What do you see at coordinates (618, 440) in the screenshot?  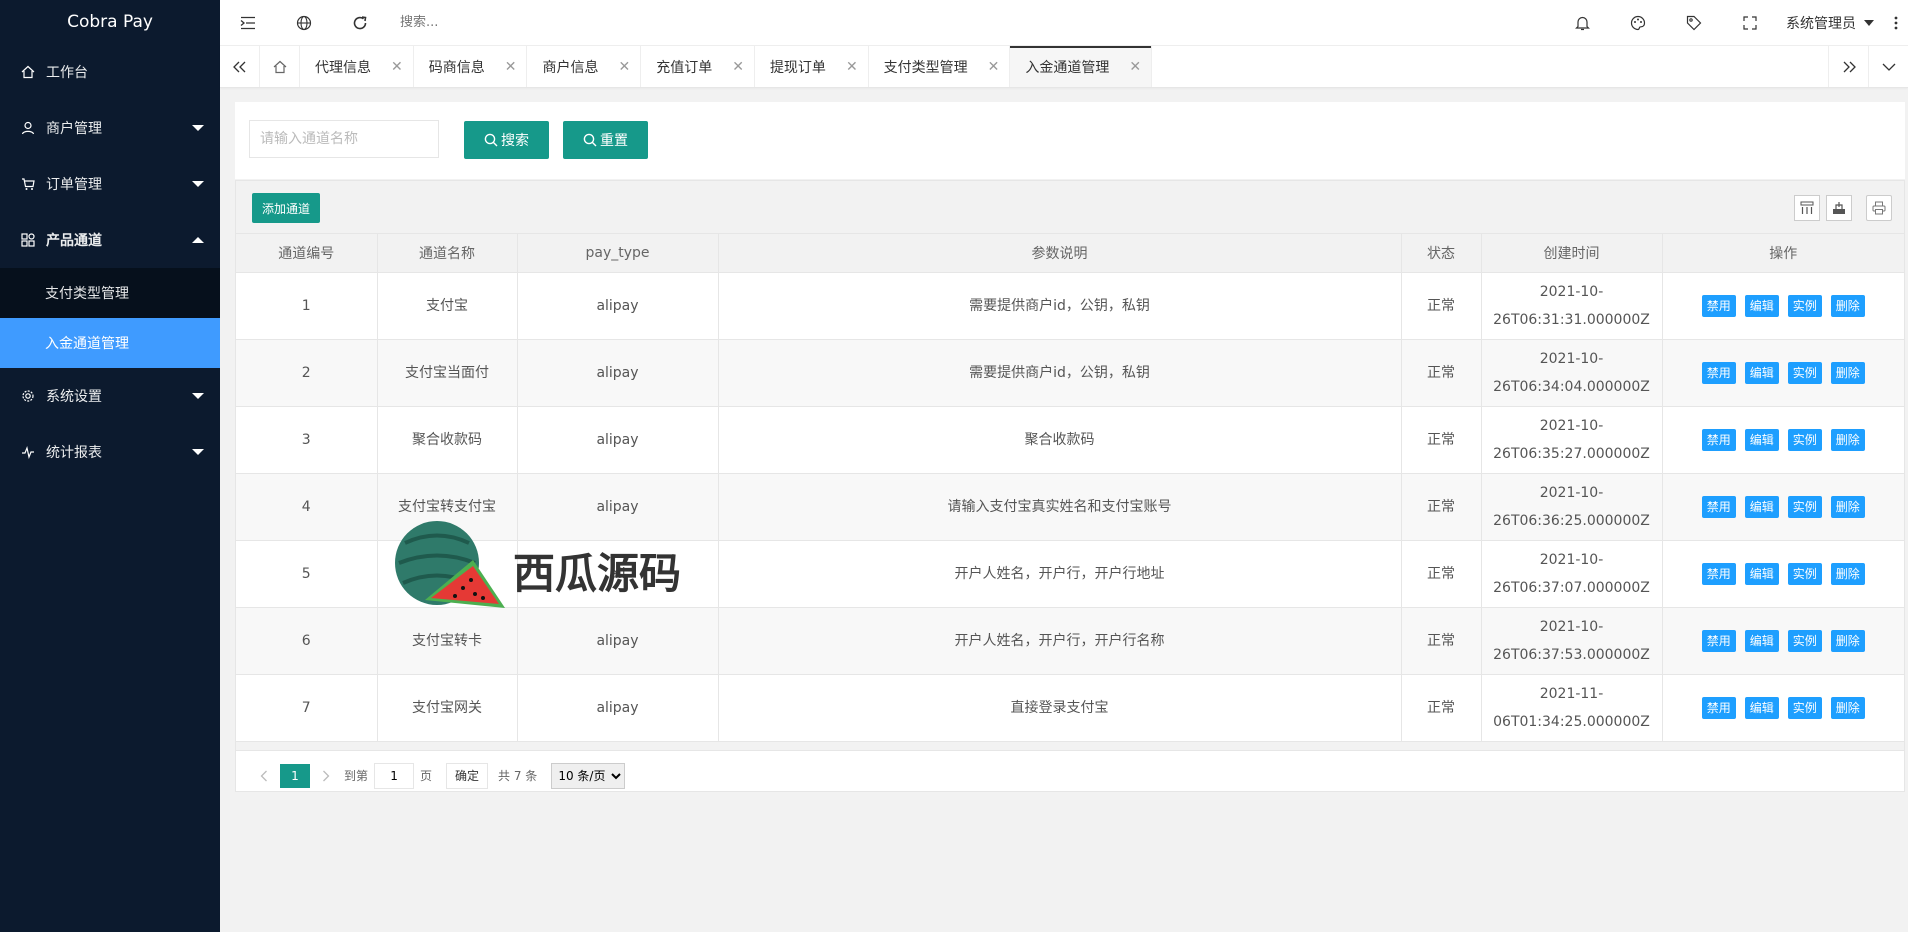 I see `cell-pay-type: alipay` at bounding box center [618, 440].